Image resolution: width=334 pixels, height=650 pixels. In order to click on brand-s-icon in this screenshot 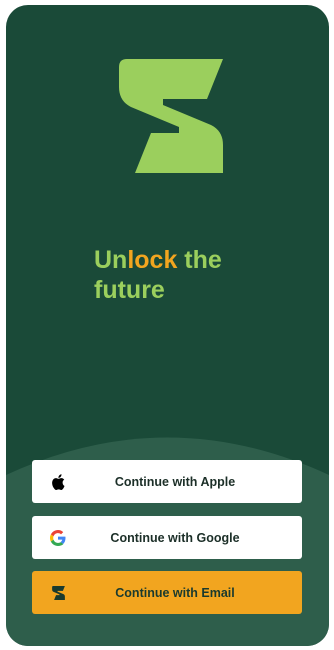, I will do `click(58, 593)`.